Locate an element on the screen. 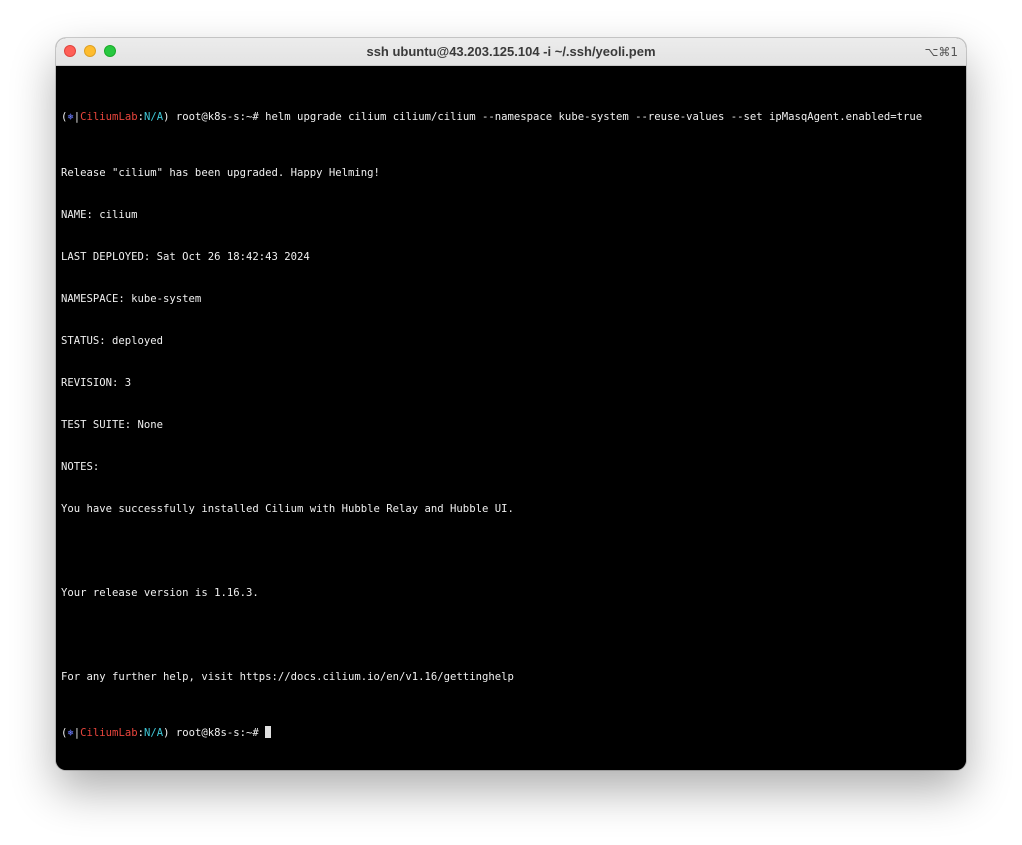 Image resolution: width=1022 pixels, height=845 pixels. output-line: STATUS: deployed is located at coordinates (112, 341).